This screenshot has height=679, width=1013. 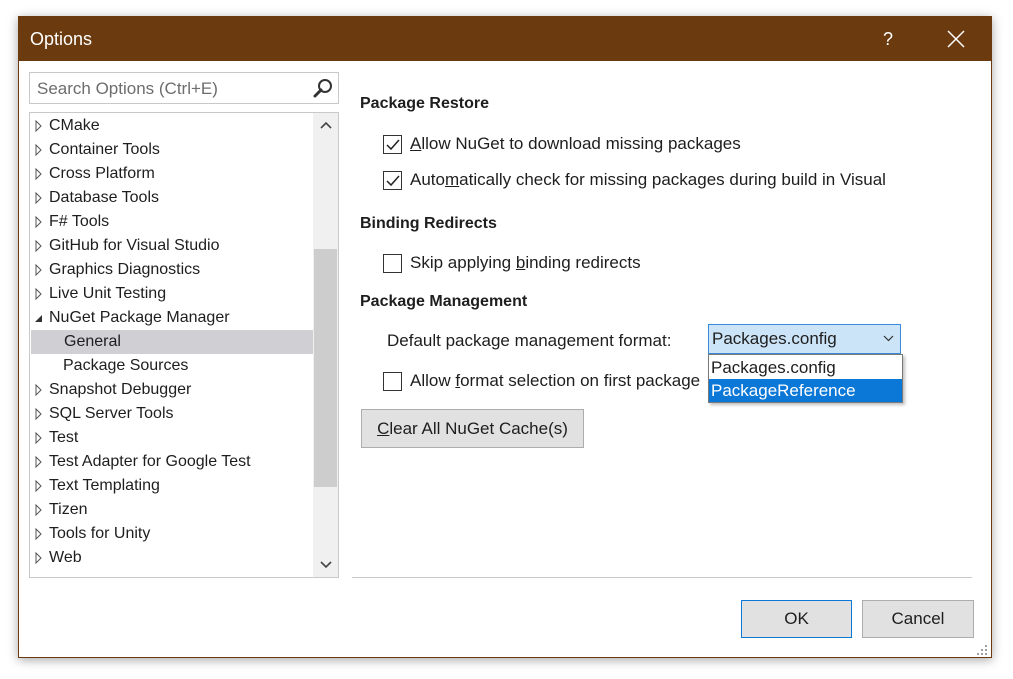 I want to click on resize-grip-icon, so click(x=982, y=650).